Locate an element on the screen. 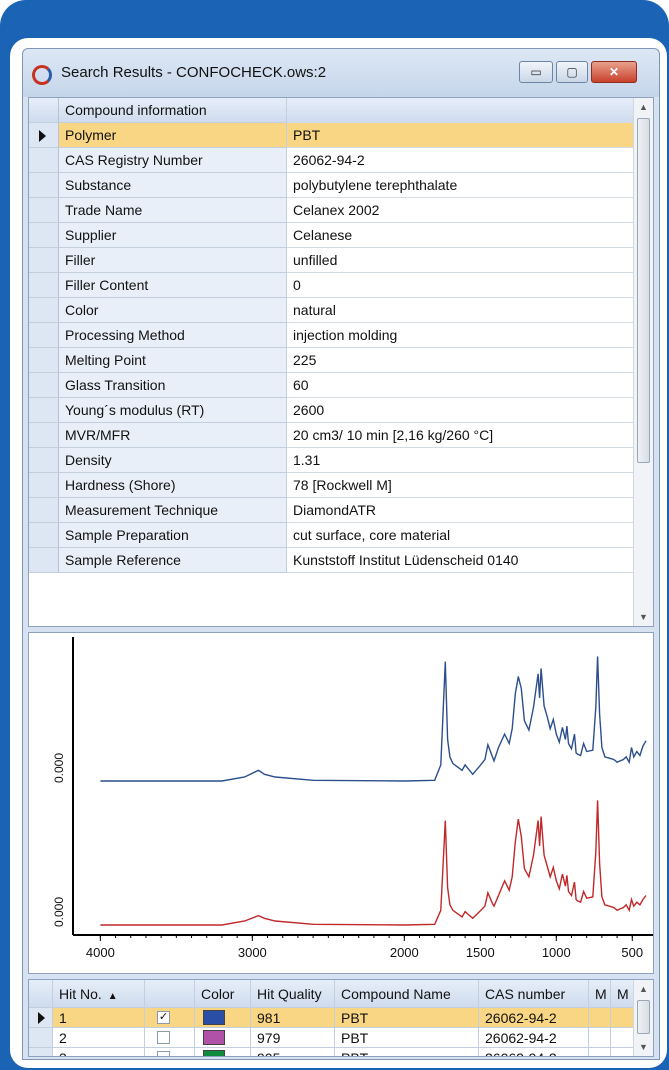 The image size is (669, 1070). grid-row: Color natural is located at coordinates (332, 310).